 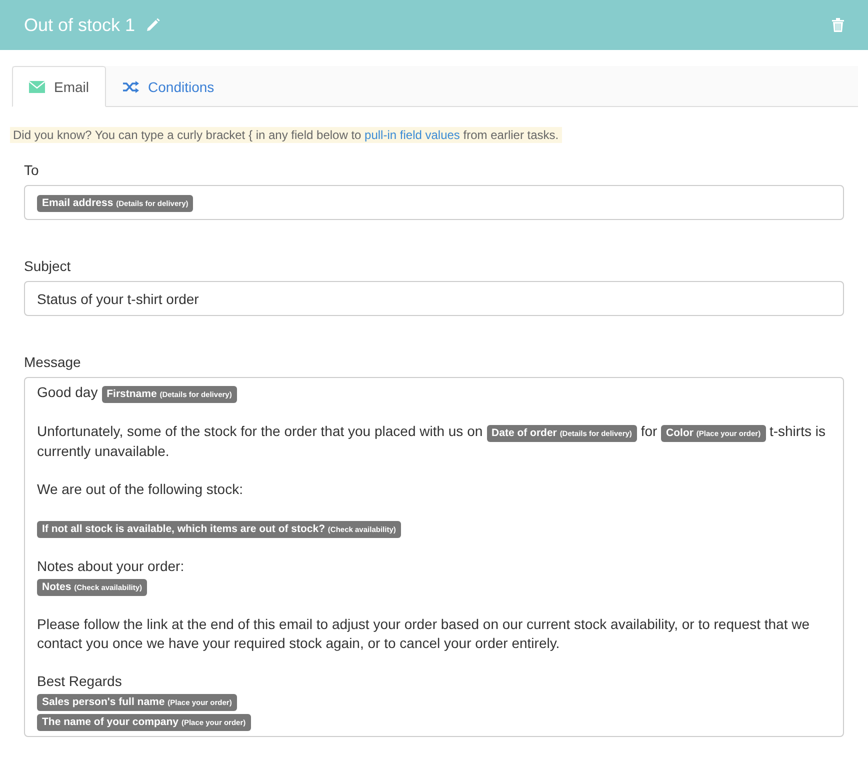 I want to click on pencil-icon, so click(x=153, y=25).